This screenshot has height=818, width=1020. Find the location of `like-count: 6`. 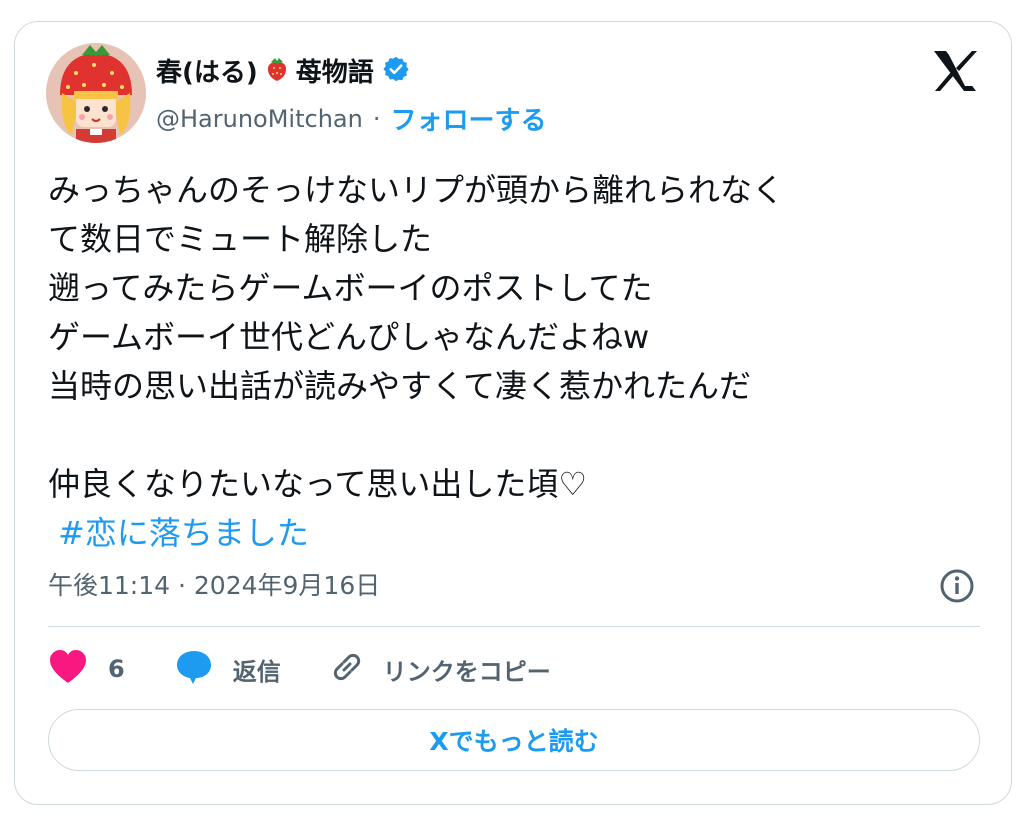

like-count: 6 is located at coordinates (116, 669).